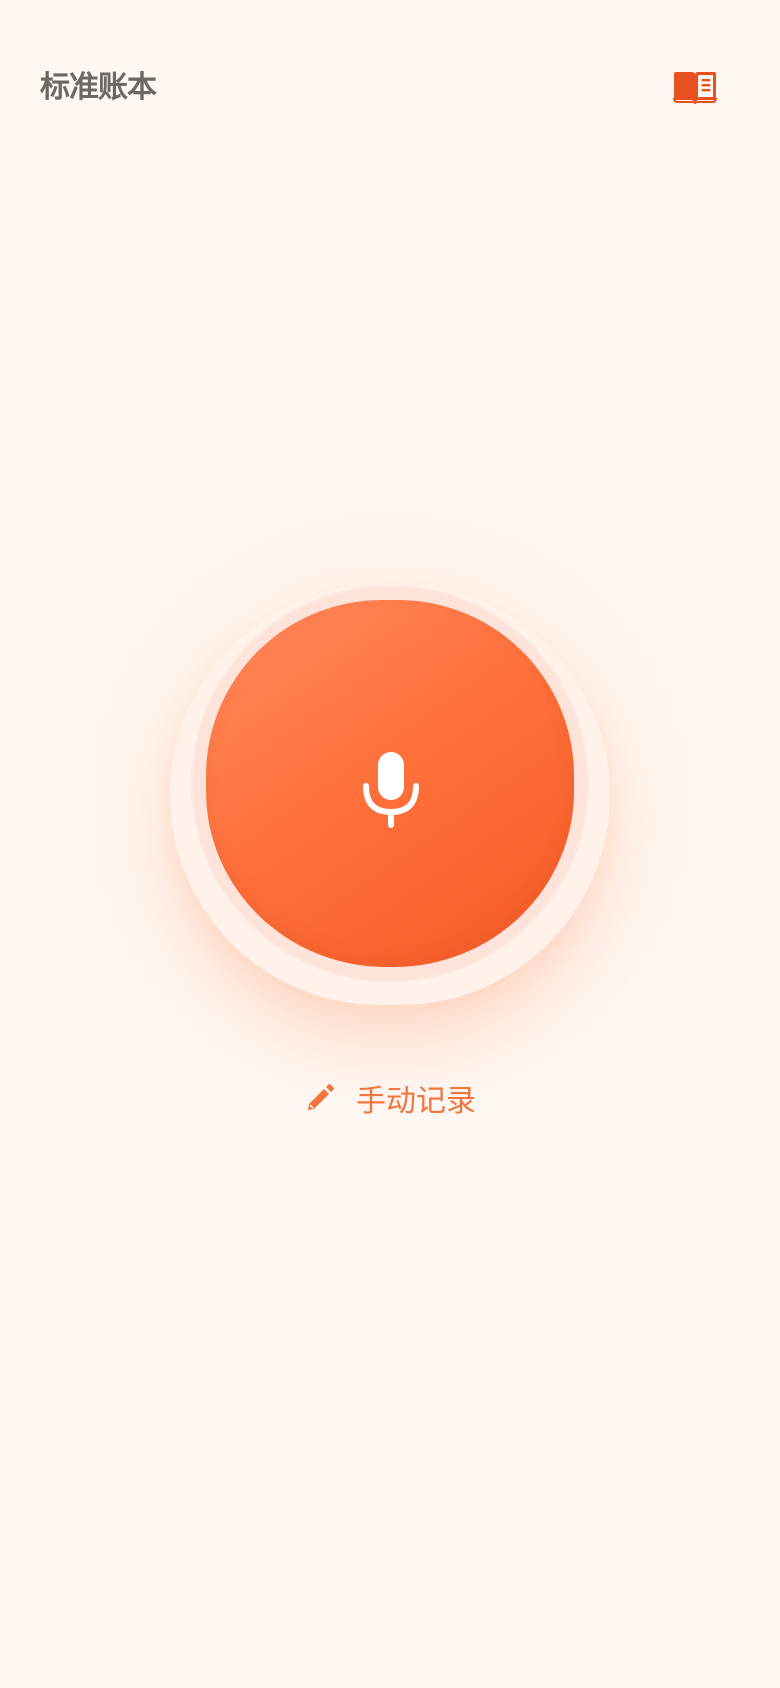 The height and width of the screenshot is (1688, 780). Describe the element at coordinates (416, 1101) in the screenshot. I see `manual-record-label: 手动记录` at that location.